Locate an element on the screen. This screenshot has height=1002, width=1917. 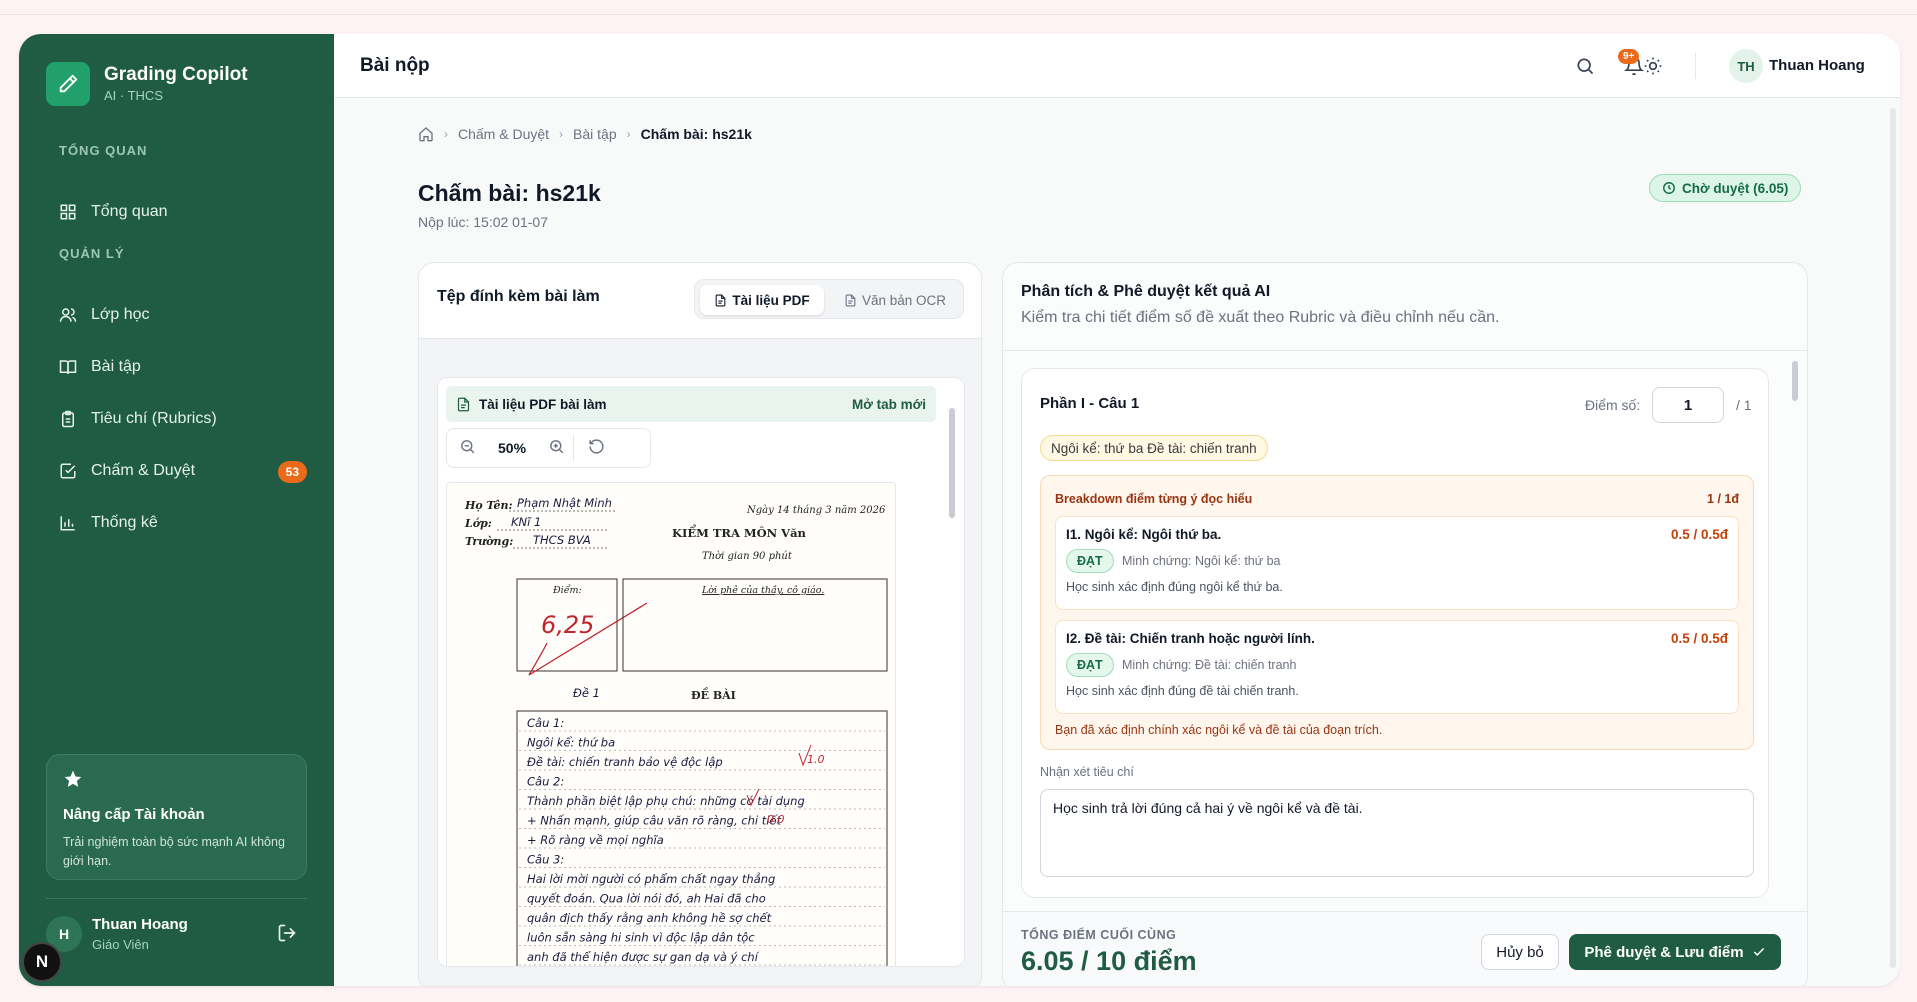
doc-mark: 0.0 is located at coordinates (776, 819).